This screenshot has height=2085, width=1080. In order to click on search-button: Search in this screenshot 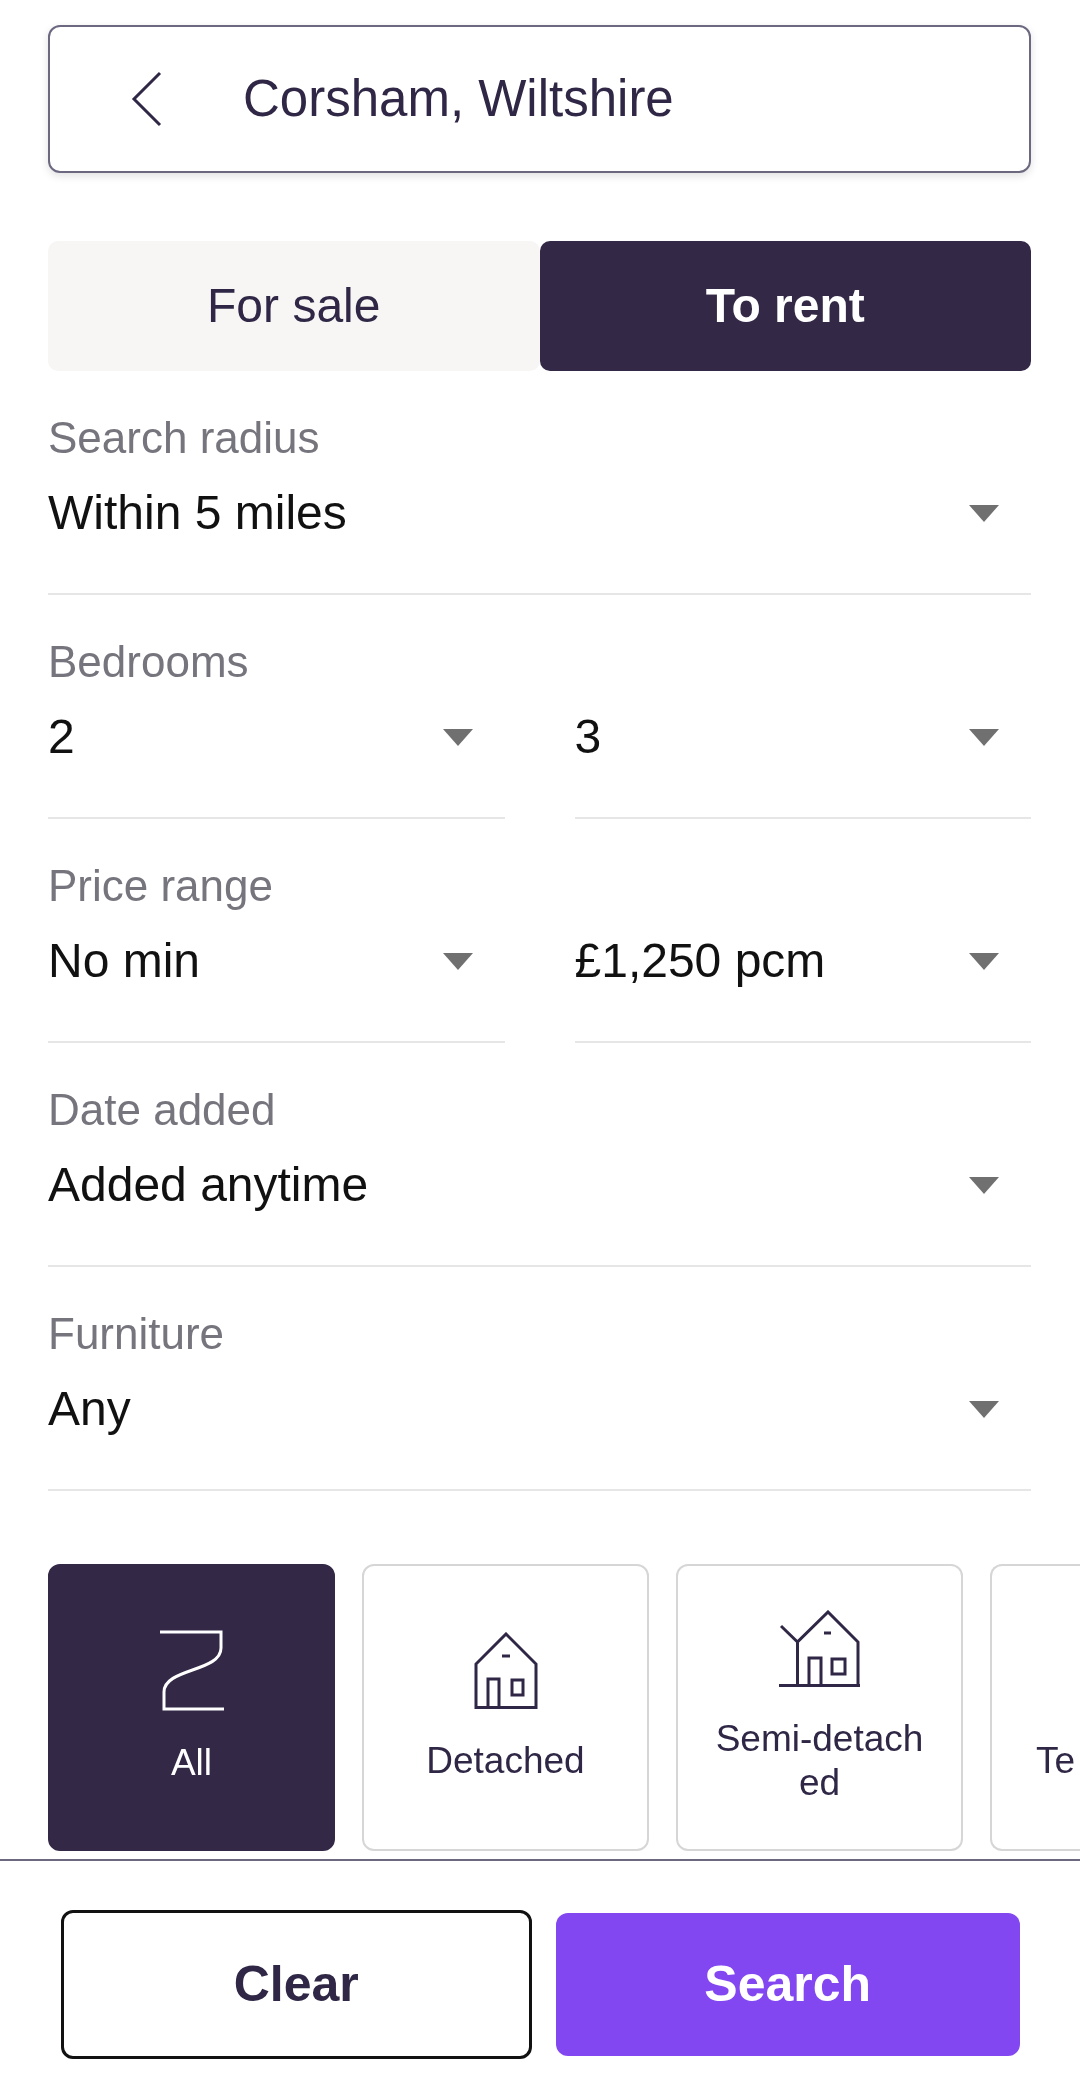, I will do `click(787, 1984)`.